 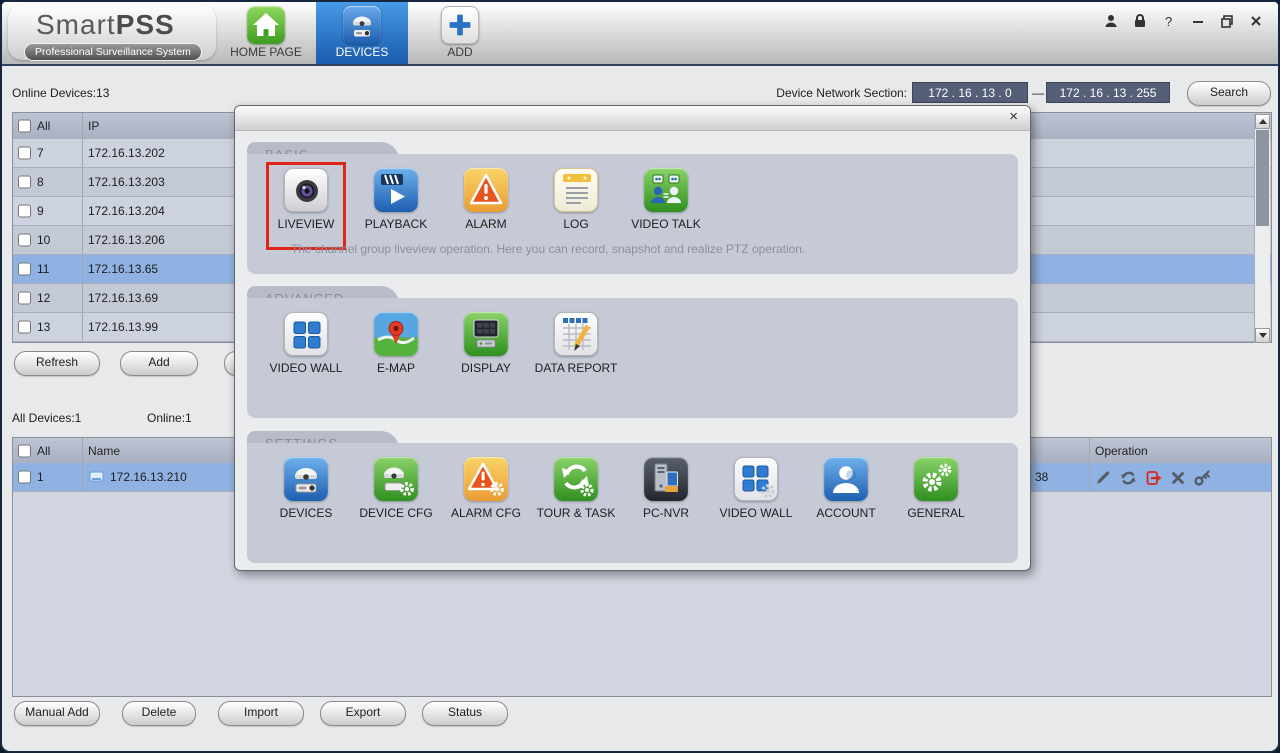 What do you see at coordinates (666, 190) in the screenshot?
I see `video-talk-icon` at bounding box center [666, 190].